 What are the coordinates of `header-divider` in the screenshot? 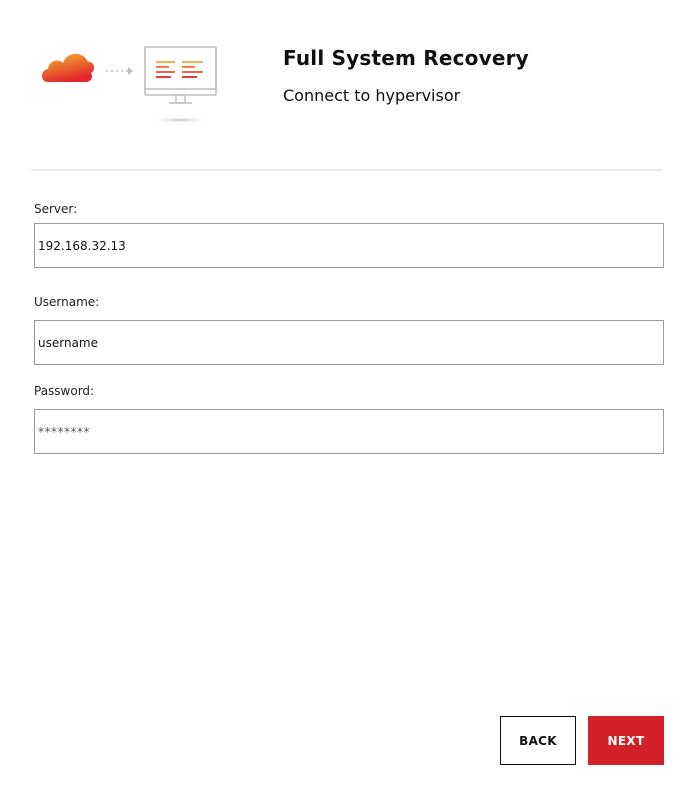 It's located at (346, 170).